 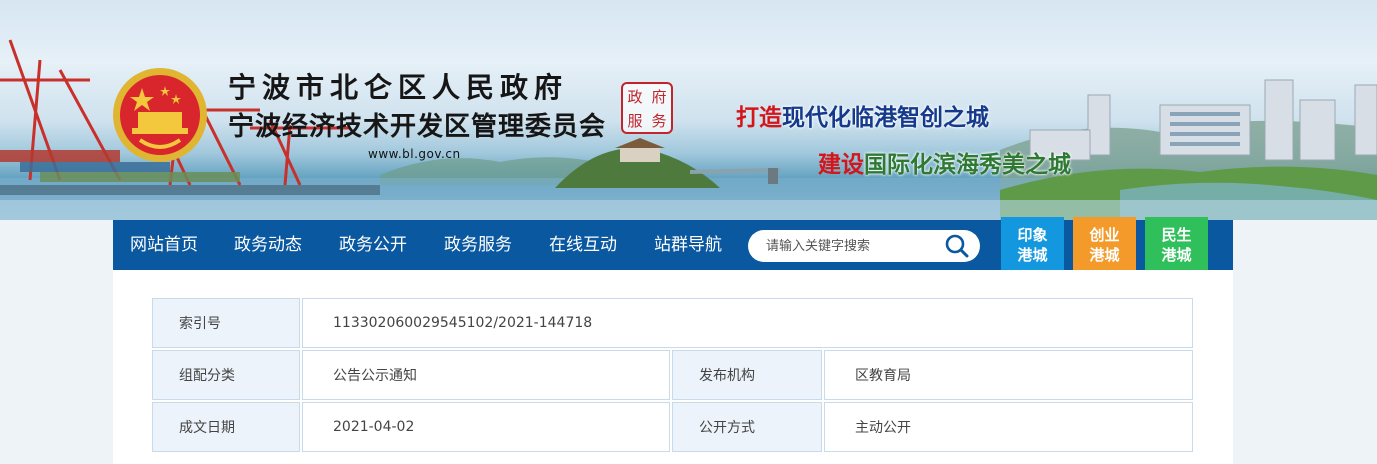 I want to click on index-number-value: 113302060029545102/2021-144718, so click(x=747, y=323).